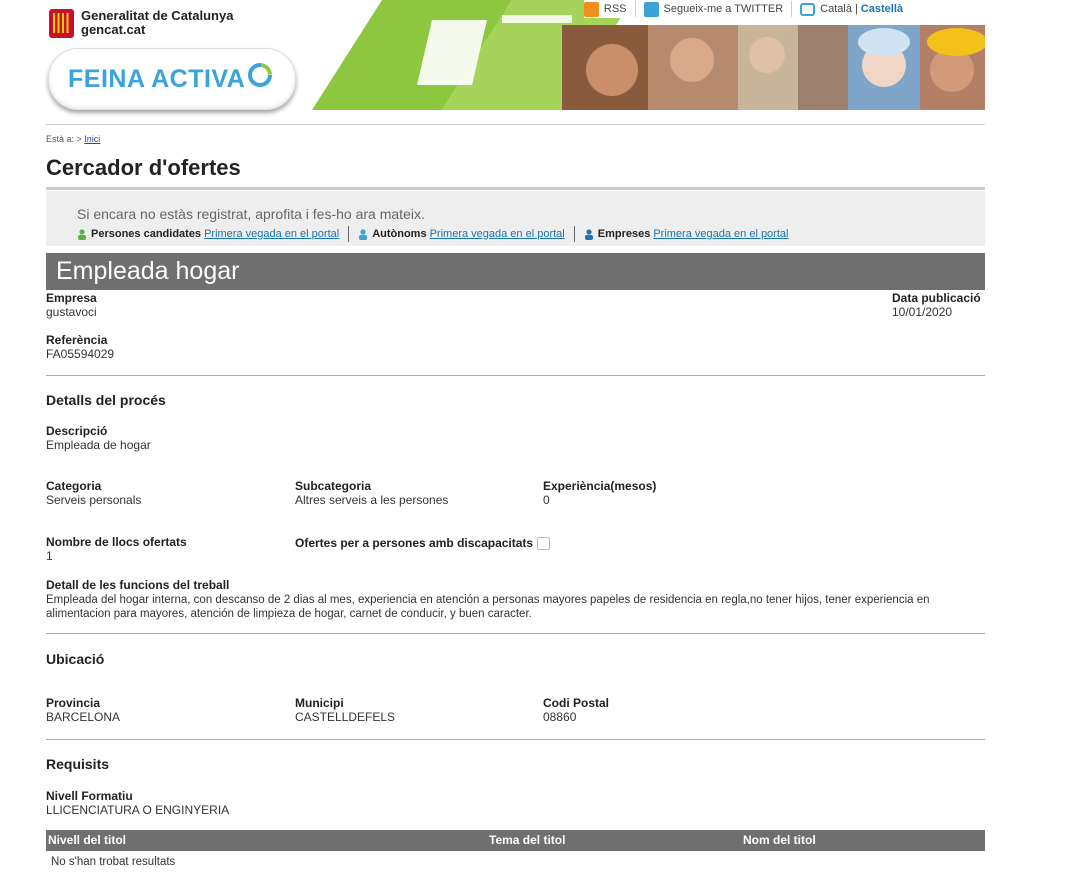 The image size is (1080, 876). I want to click on discapacitats-label: Ofertes per a persones amb discapacitats, so click(414, 543).